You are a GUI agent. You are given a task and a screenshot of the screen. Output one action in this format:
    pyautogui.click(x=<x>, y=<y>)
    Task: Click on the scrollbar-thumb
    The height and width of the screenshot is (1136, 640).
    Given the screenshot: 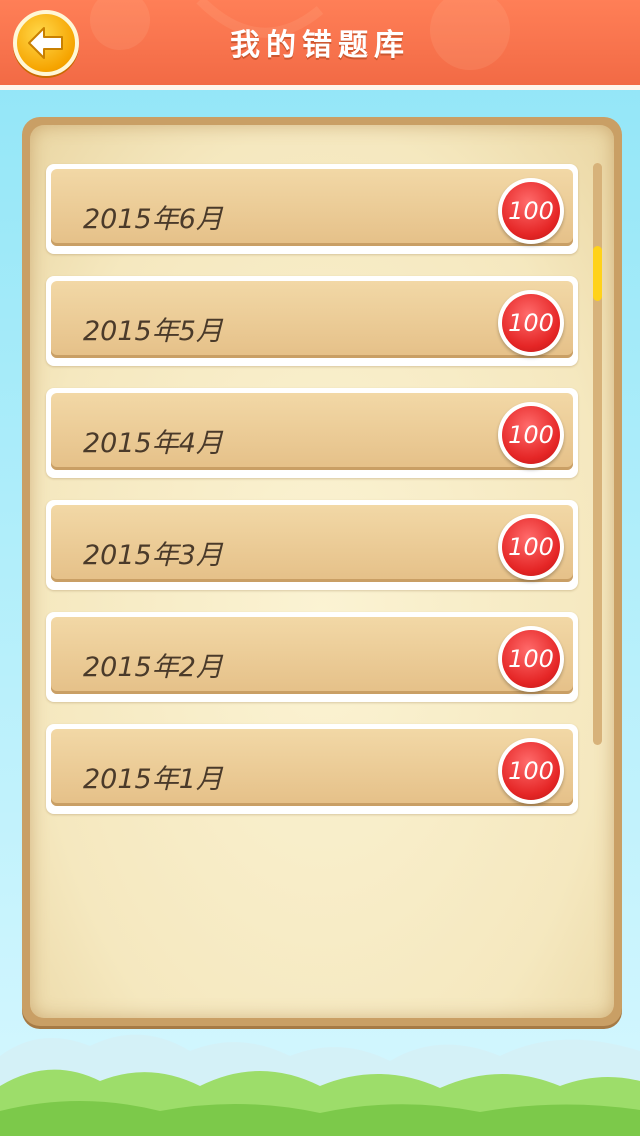 What is the action you would take?
    pyautogui.click(x=597, y=273)
    